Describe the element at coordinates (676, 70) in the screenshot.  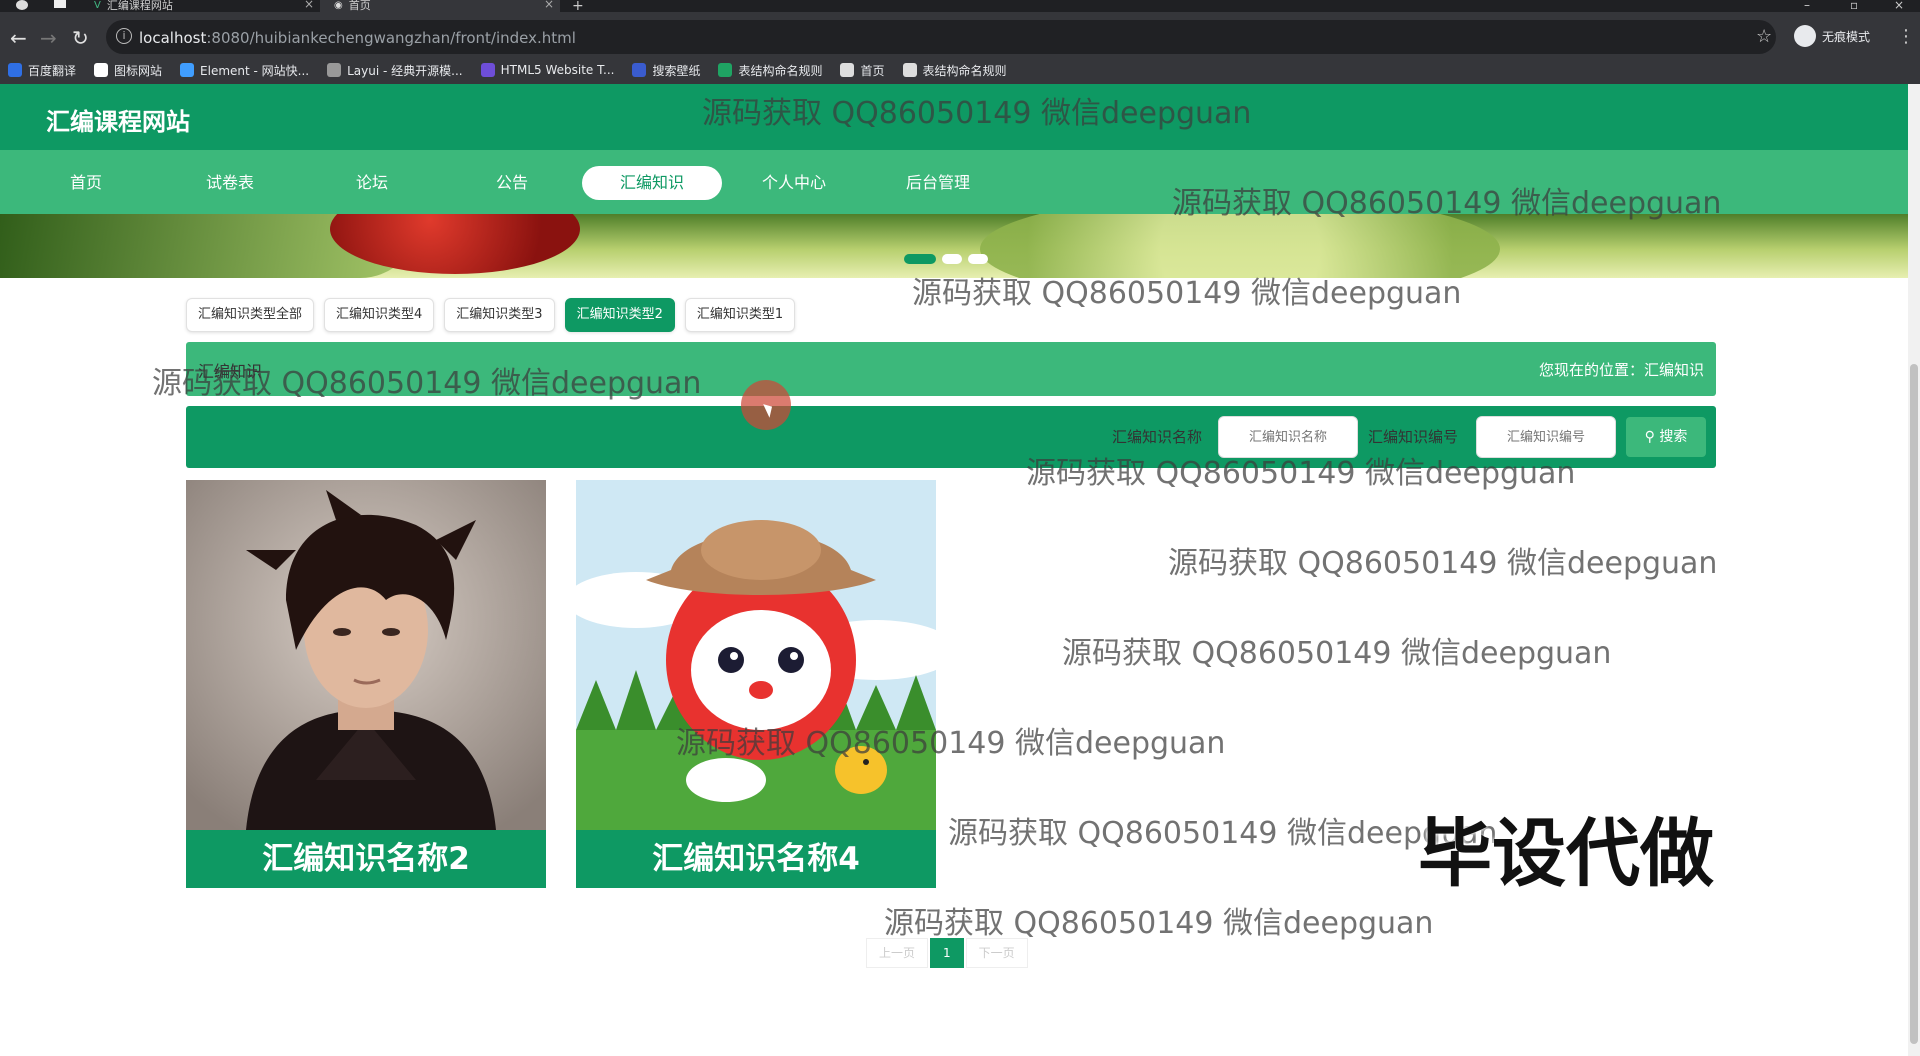
I see `bookmark-label: 搜索壁纸` at that location.